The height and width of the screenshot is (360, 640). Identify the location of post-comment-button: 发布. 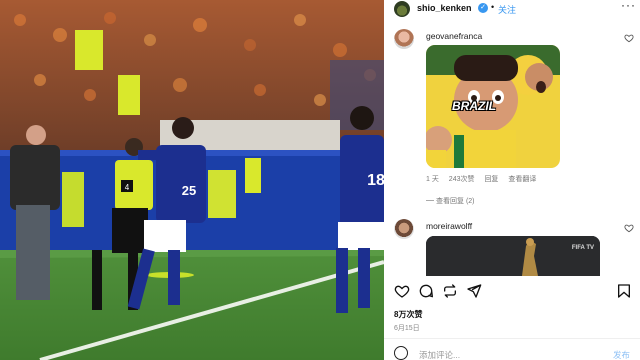
(621, 354).